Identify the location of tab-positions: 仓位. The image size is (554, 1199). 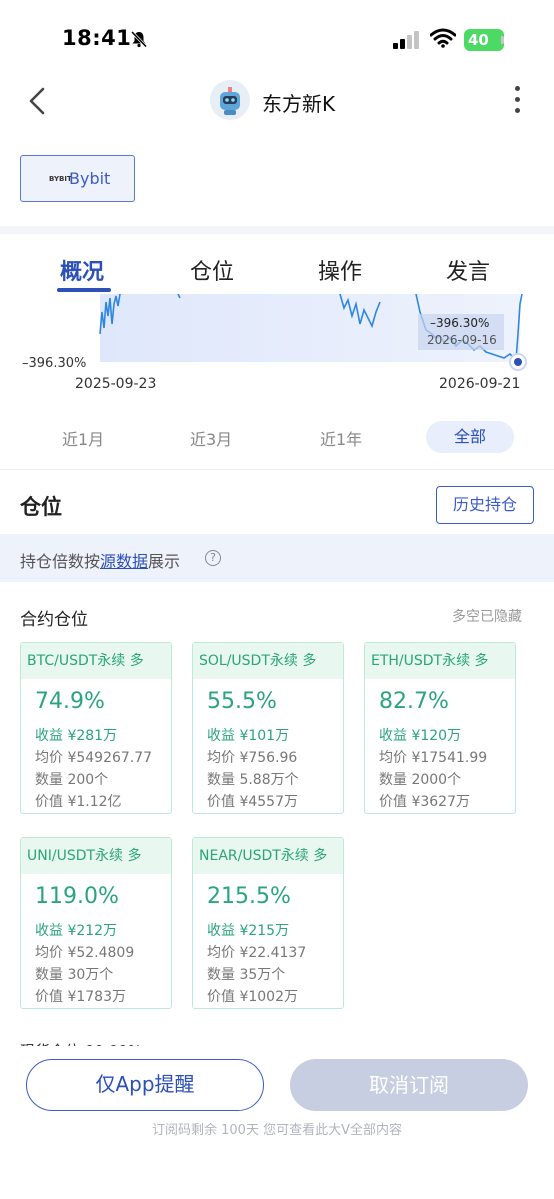
(212, 270).